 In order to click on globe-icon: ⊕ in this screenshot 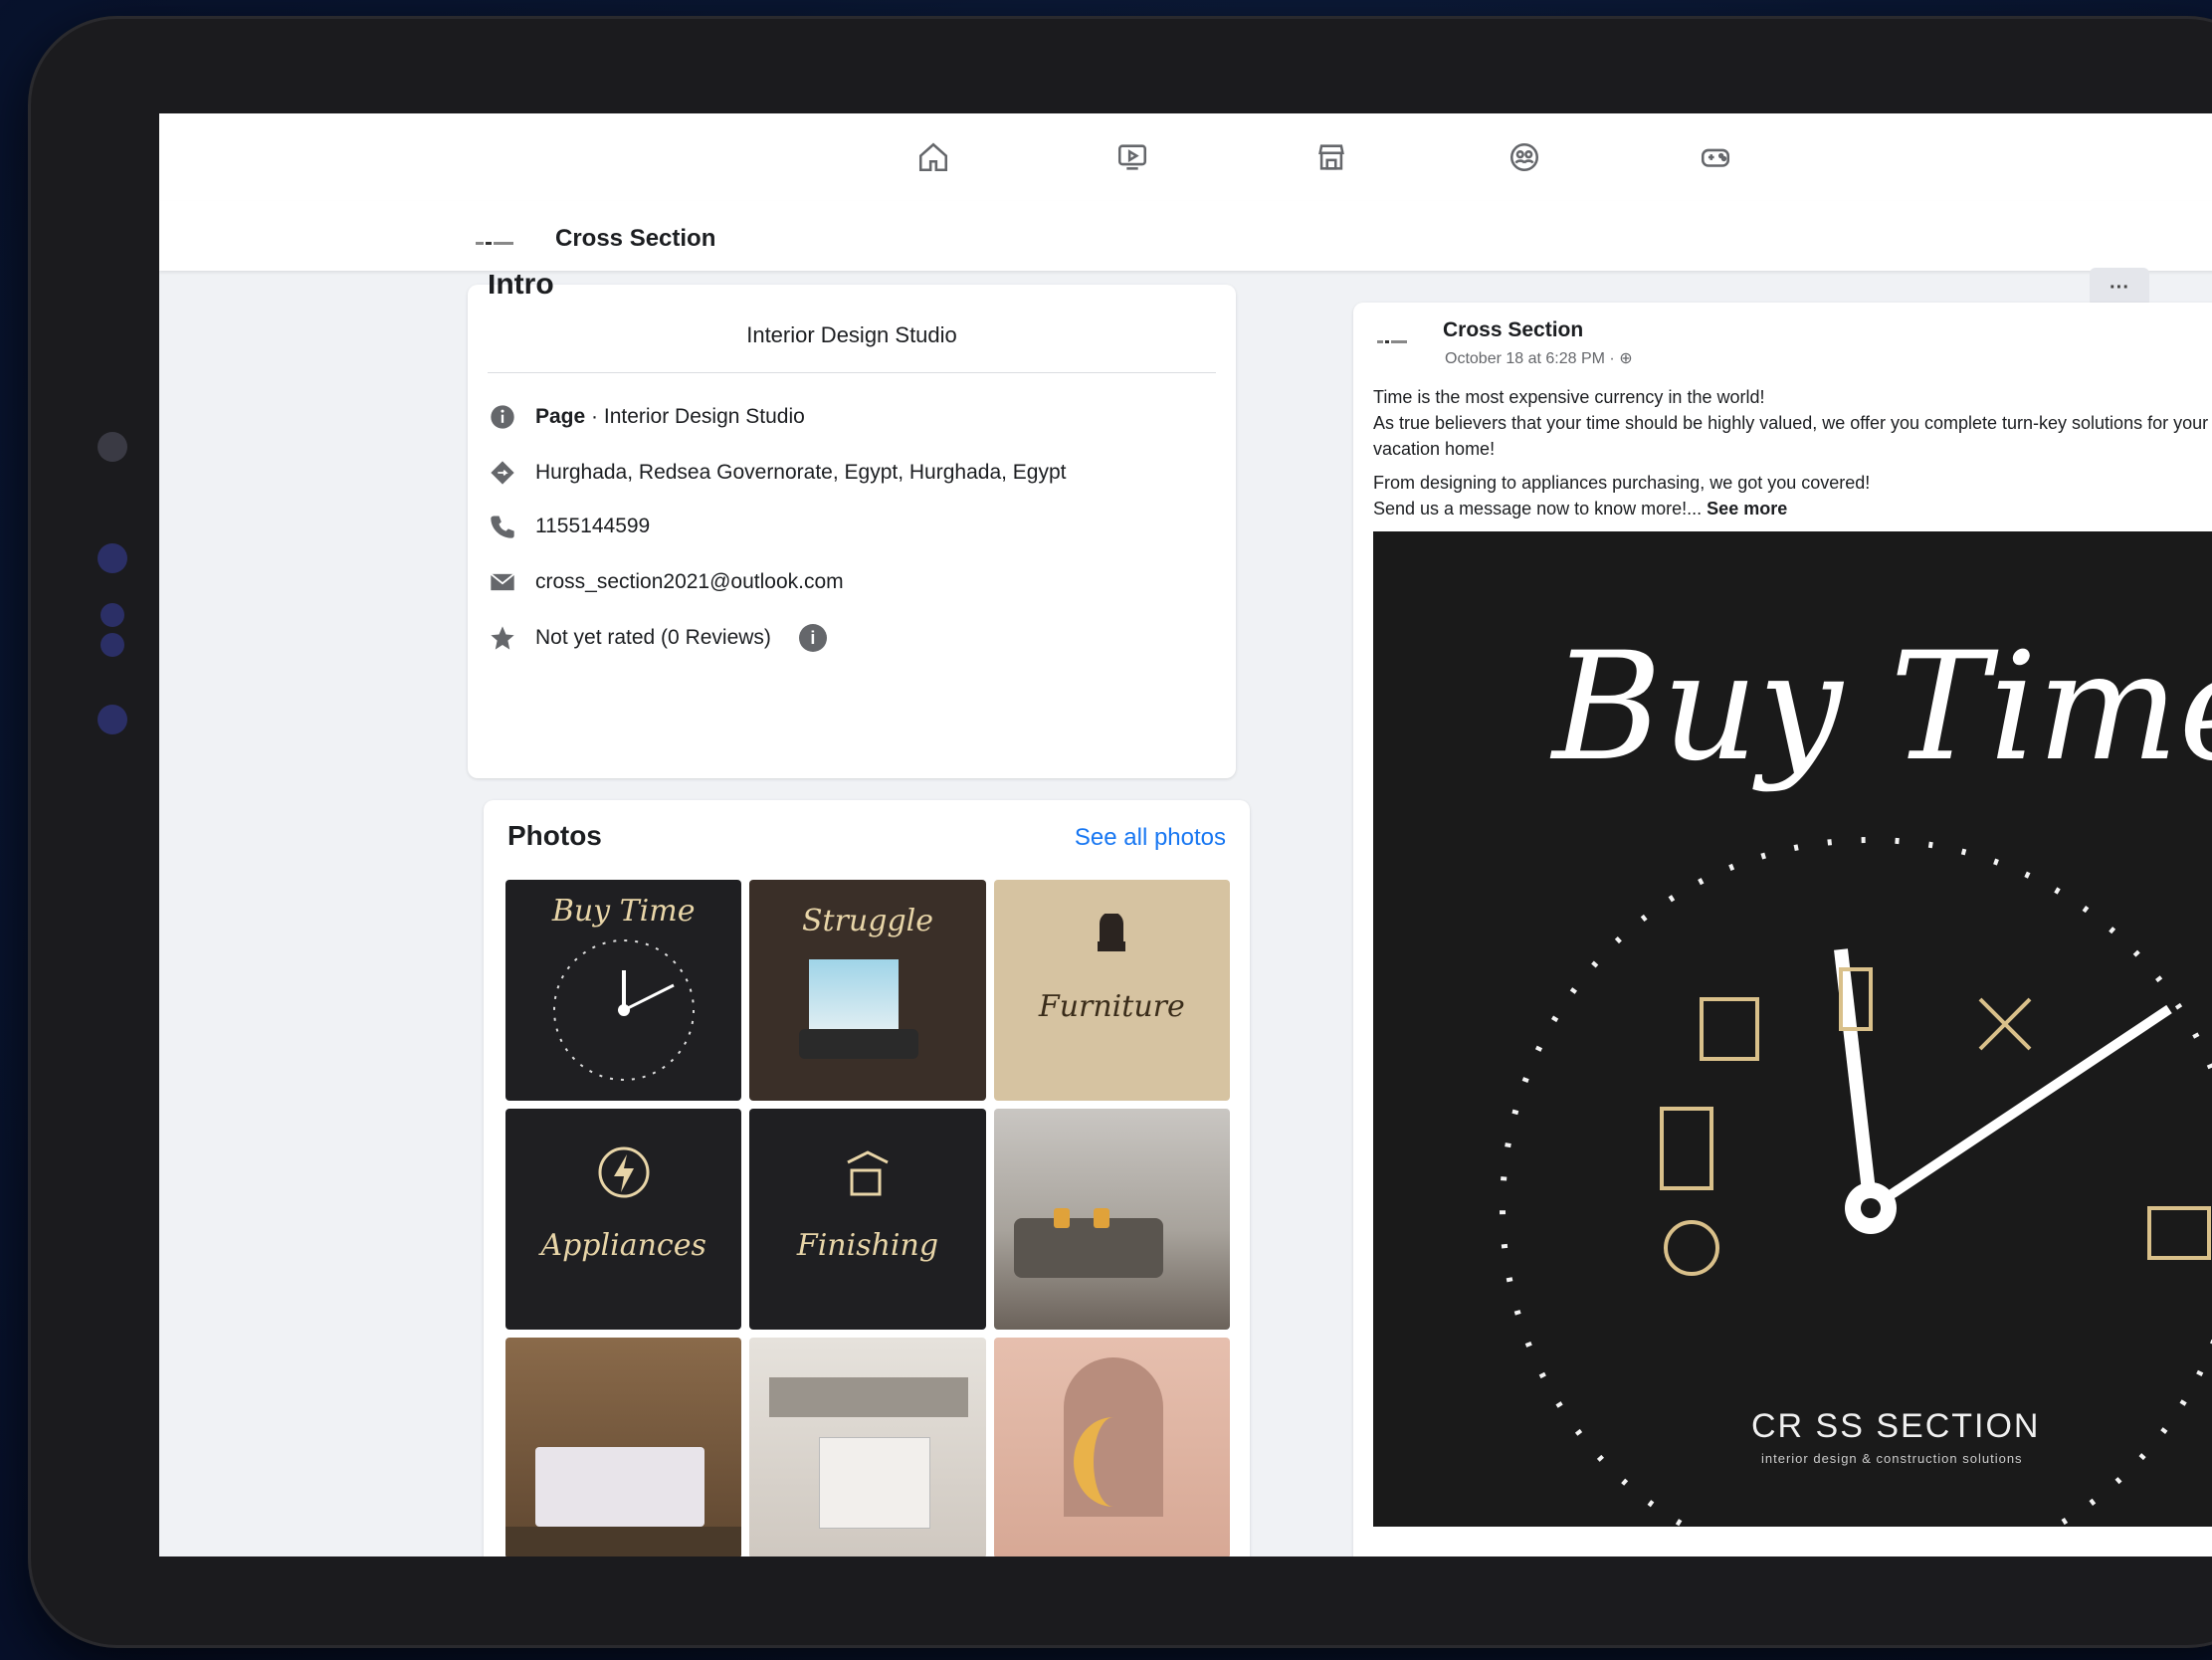, I will do `click(1626, 358)`.